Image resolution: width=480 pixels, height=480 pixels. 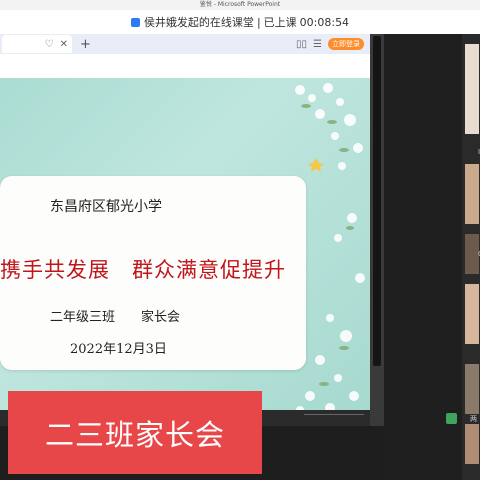 I want to click on window-title: 鉴悦 - Microsoft PowerPoint, so click(x=240, y=4).